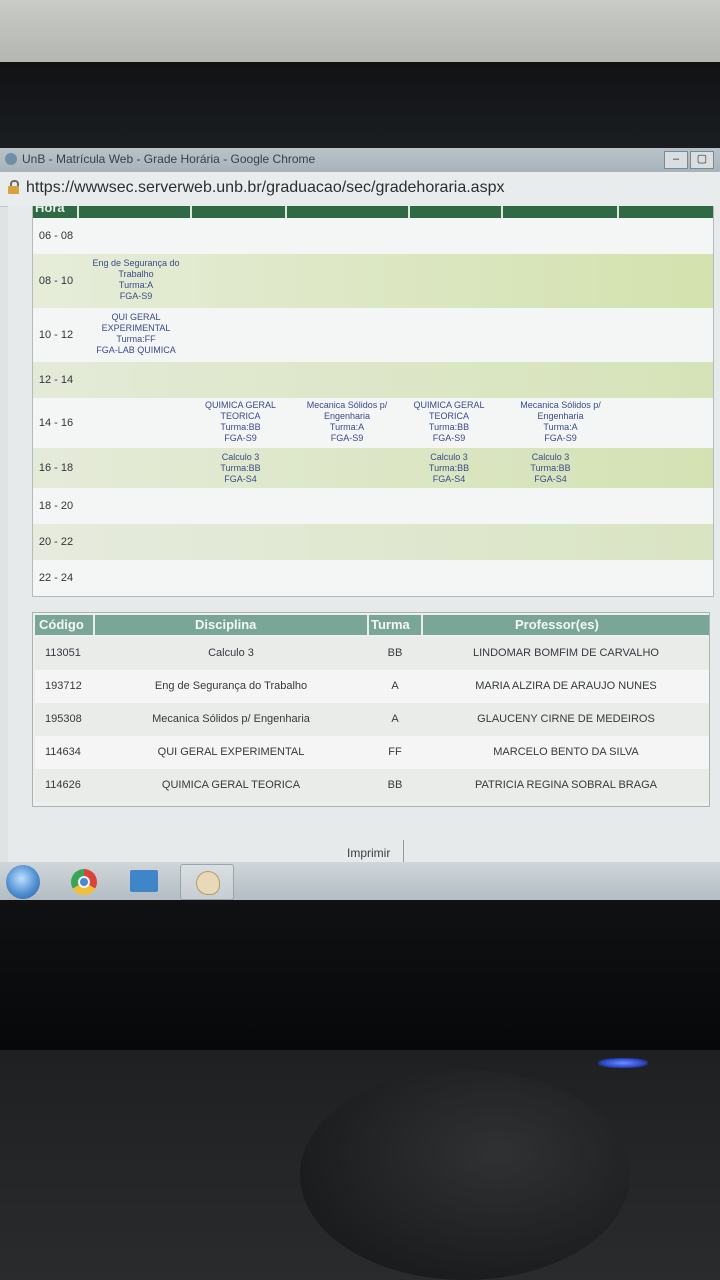 The height and width of the screenshot is (1280, 720). What do you see at coordinates (56, 335) in the screenshot?
I see `time-slot: 10 - 12` at bounding box center [56, 335].